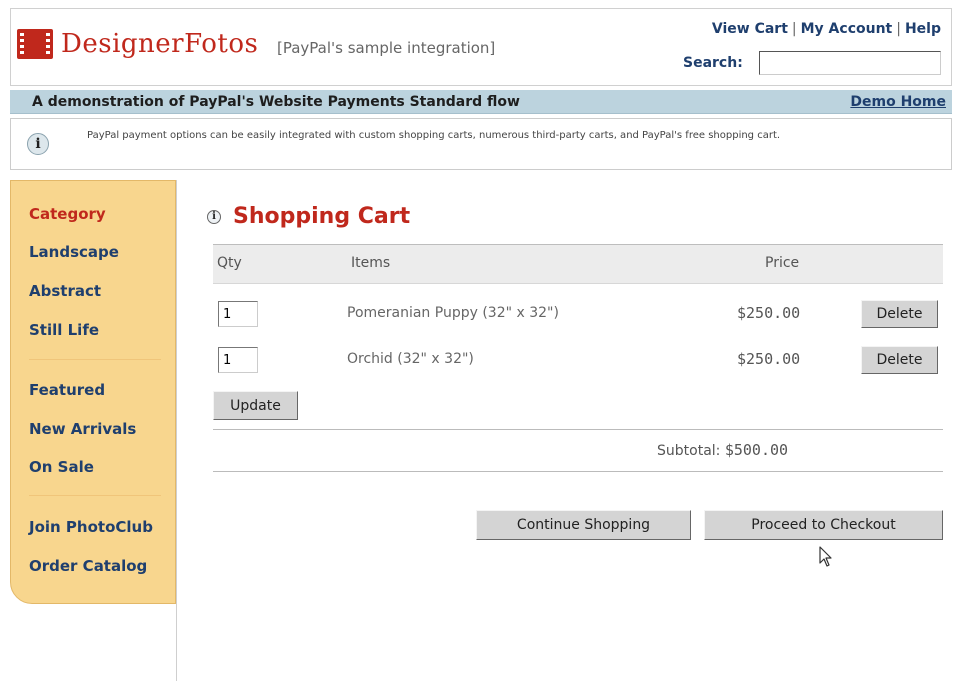 This screenshot has width=962, height=681. Describe the element at coordinates (35, 44) in the screenshot. I see `film-strip-icon` at that location.